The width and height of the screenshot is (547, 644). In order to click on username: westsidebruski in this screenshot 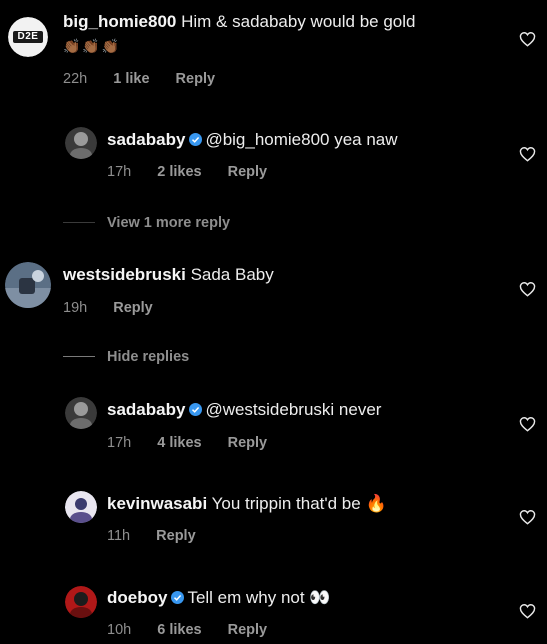, I will do `click(124, 274)`.